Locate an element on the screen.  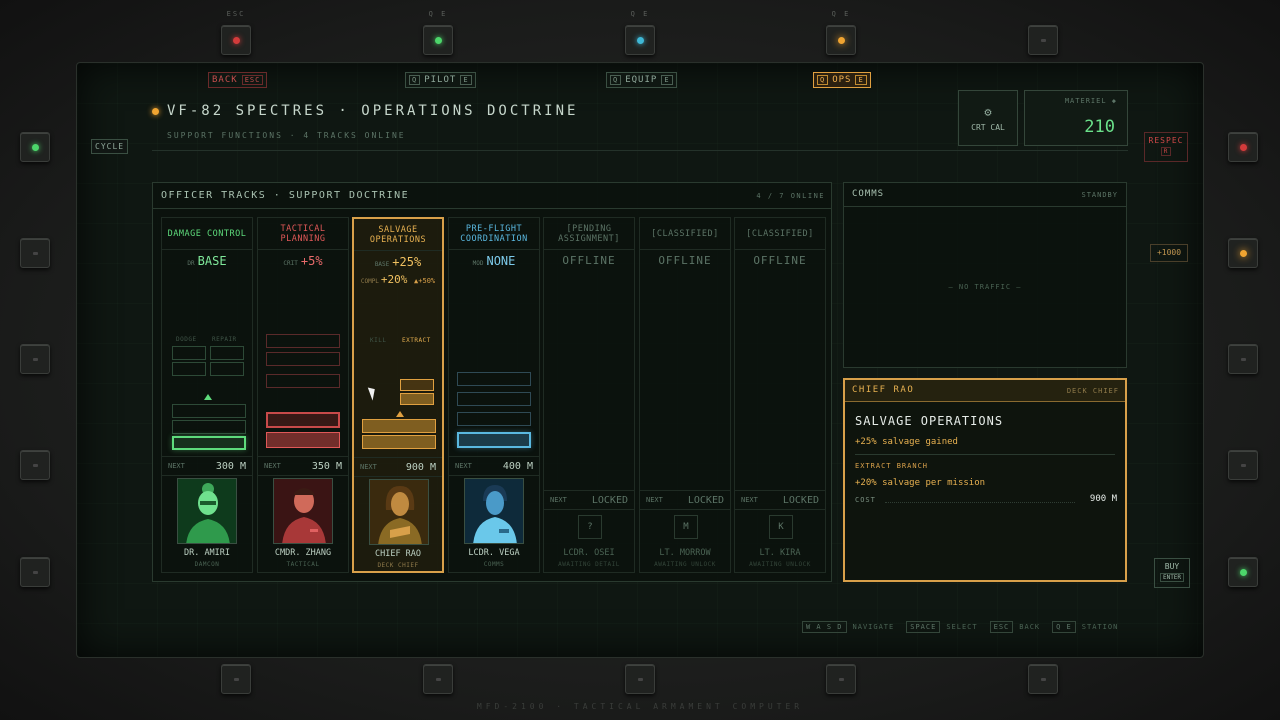
tab-pilot: Q PILOT E is located at coordinates (440, 80).